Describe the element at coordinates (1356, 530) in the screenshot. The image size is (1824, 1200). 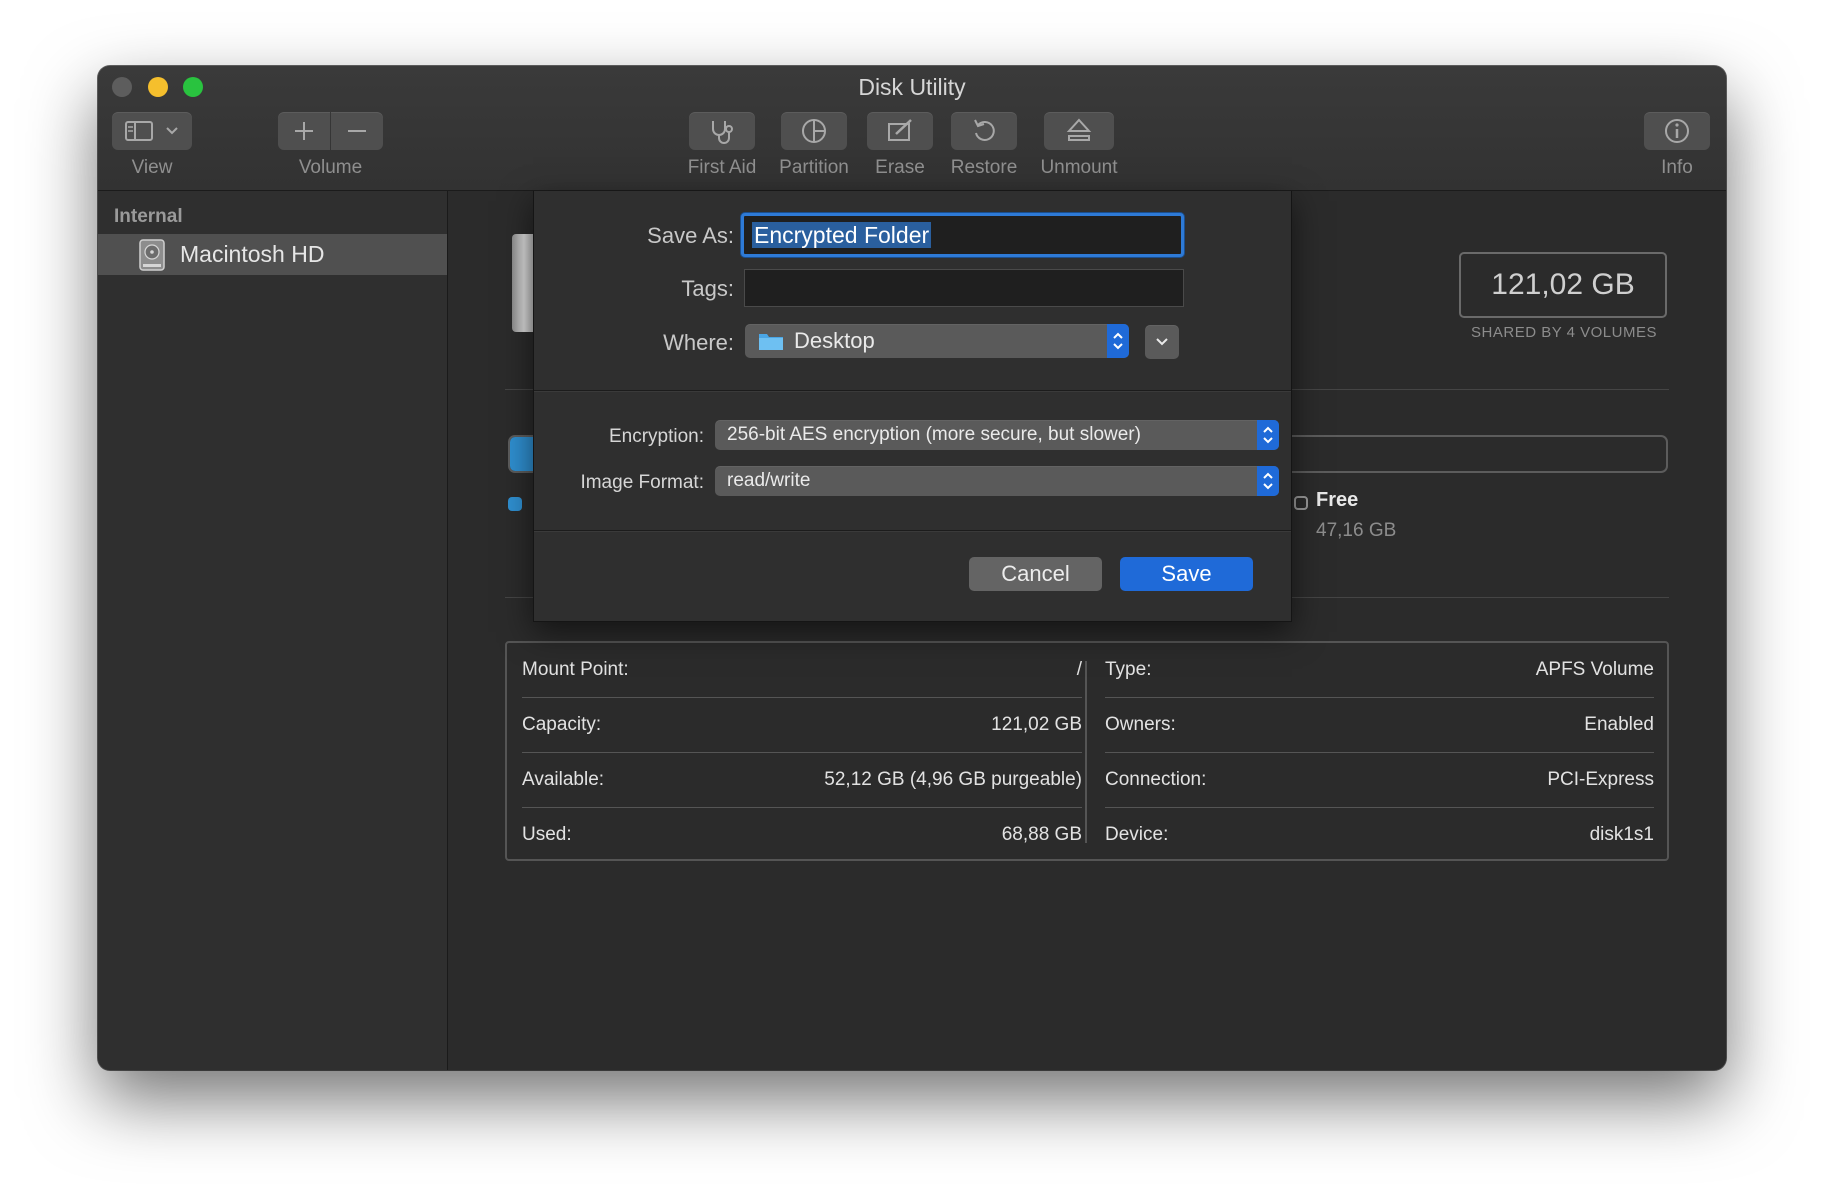
I see `free-legend-value: 47,16 GB` at that location.